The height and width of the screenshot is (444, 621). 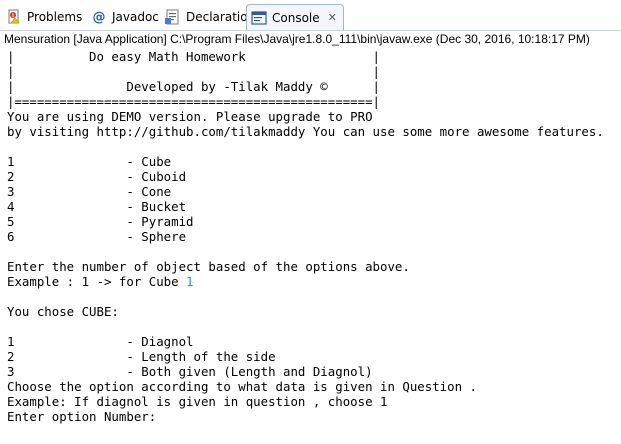 I want to click on console-line: | Do easy Math Homework |, so click(x=193, y=56).